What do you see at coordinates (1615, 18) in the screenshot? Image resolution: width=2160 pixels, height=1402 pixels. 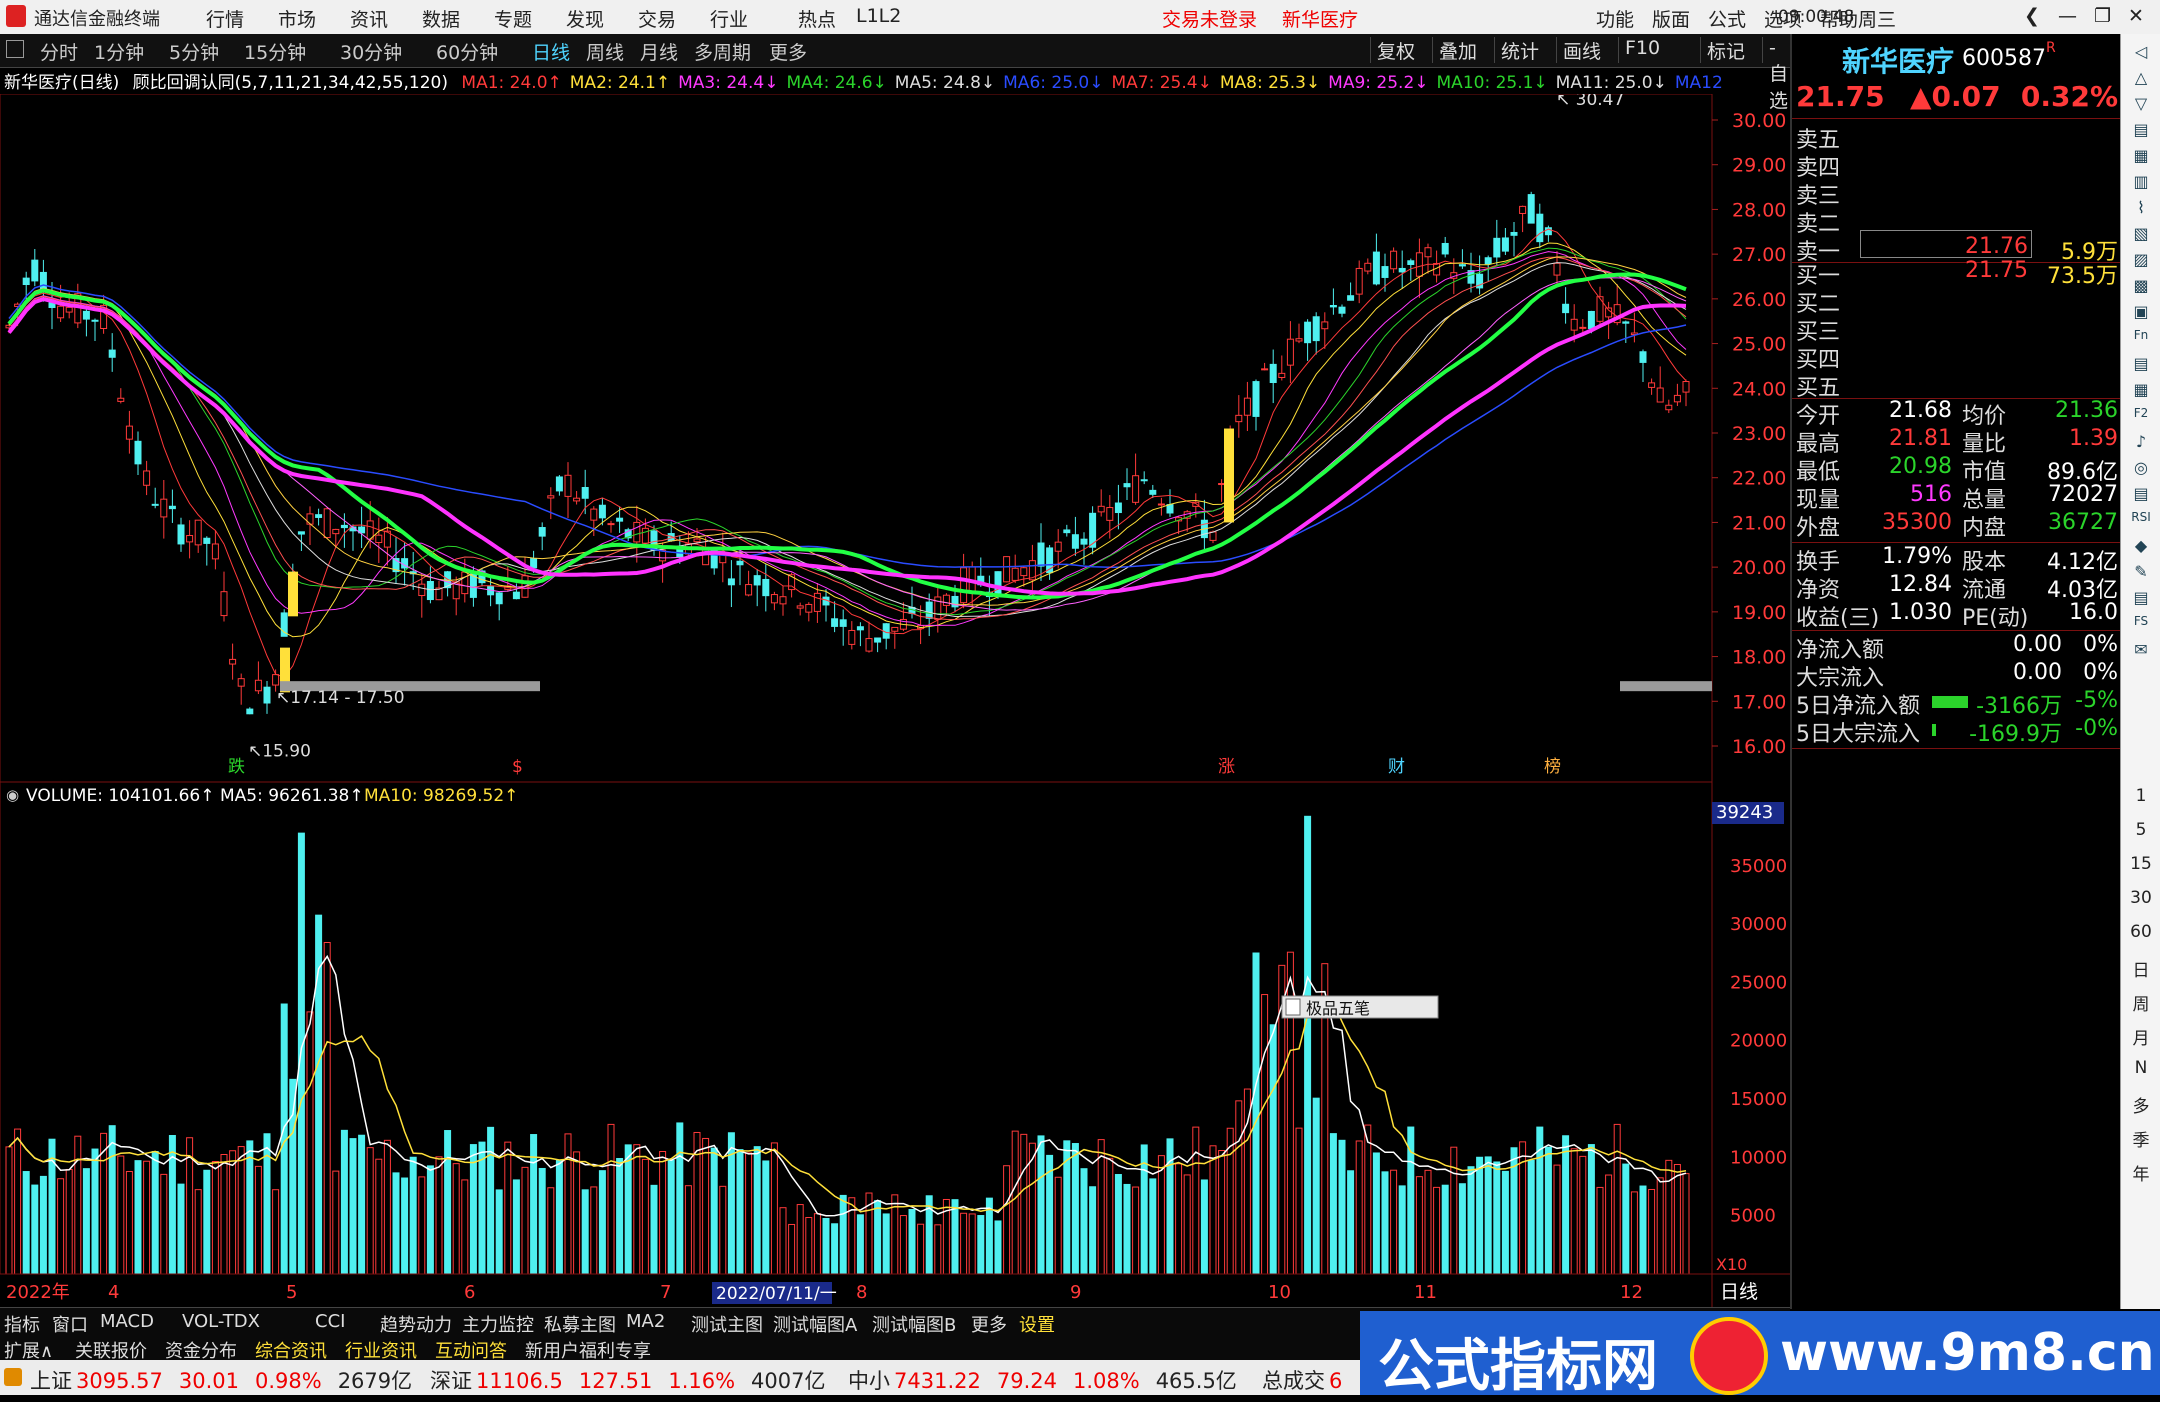 I see `right-menu-0: 功能` at bounding box center [1615, 18].